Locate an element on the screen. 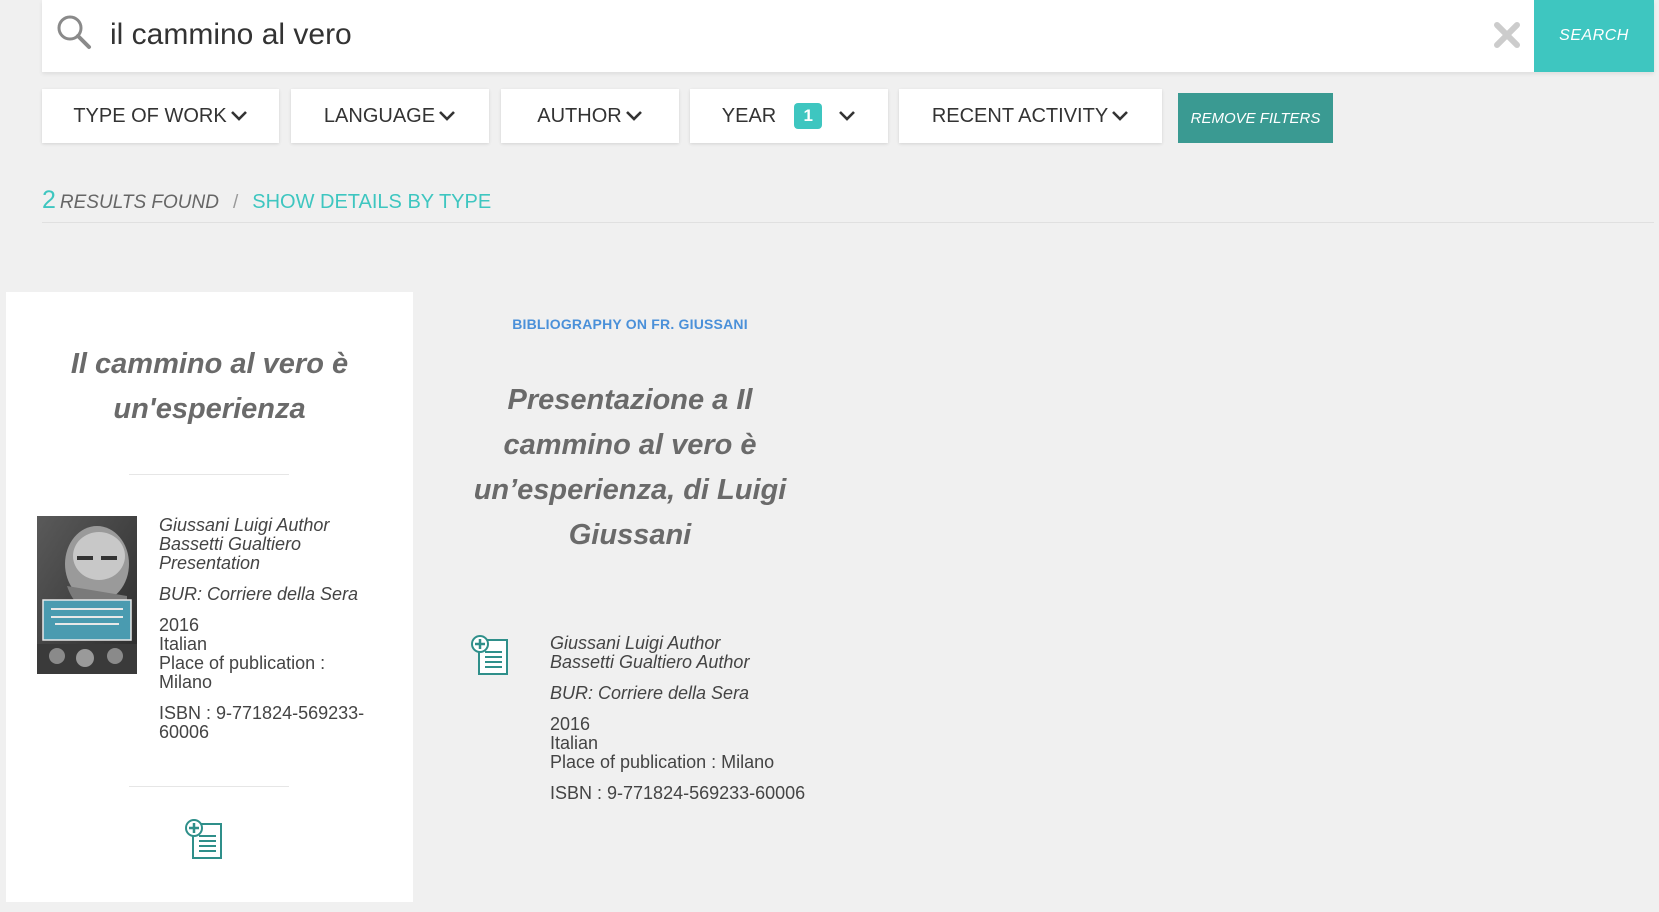 This screenshot has height=912, width=1659. filter-type-of-work: TYPE OF WORK is located at coordinates (160, 116).